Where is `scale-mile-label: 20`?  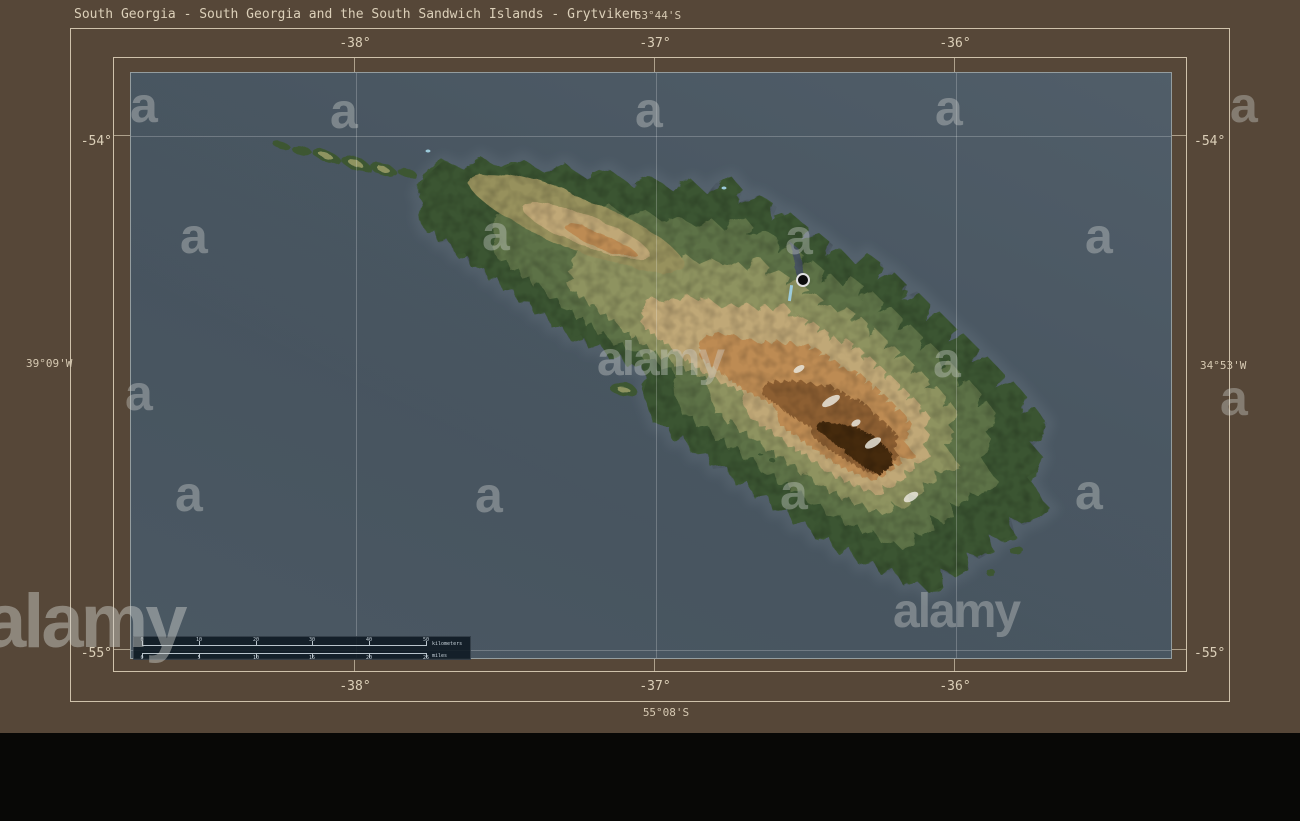 scale-mile-label: 20 is located at coordinates (369, 658).